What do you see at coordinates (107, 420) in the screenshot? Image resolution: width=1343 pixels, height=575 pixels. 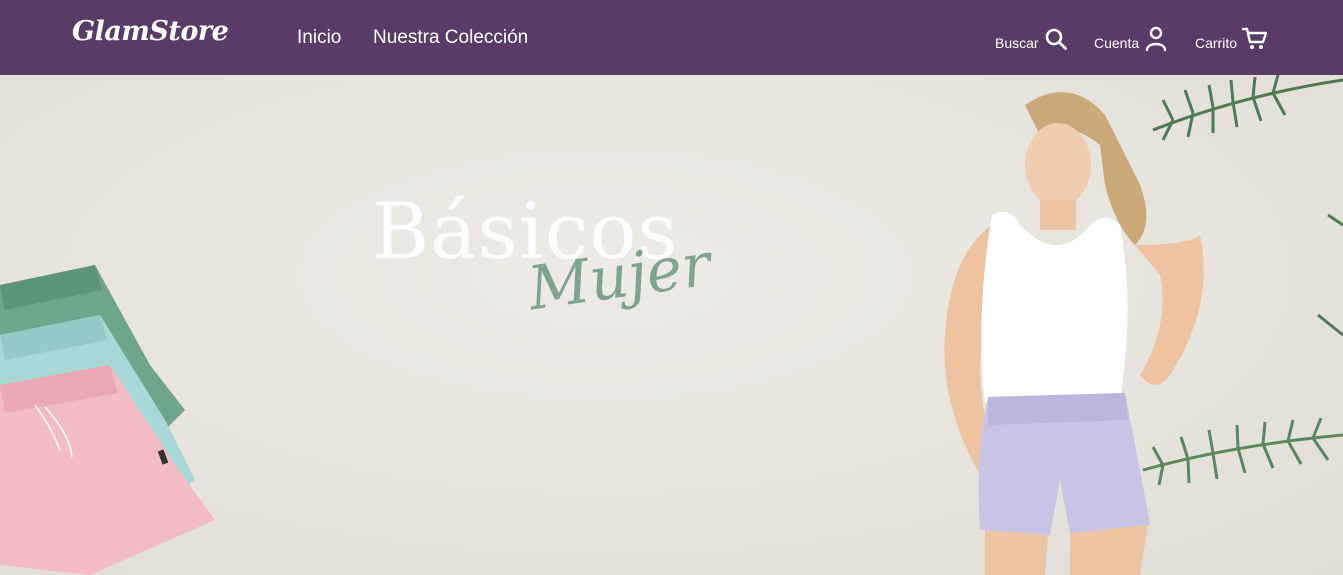 I see `shorts-stack-image` at bounding box center [107, 420].